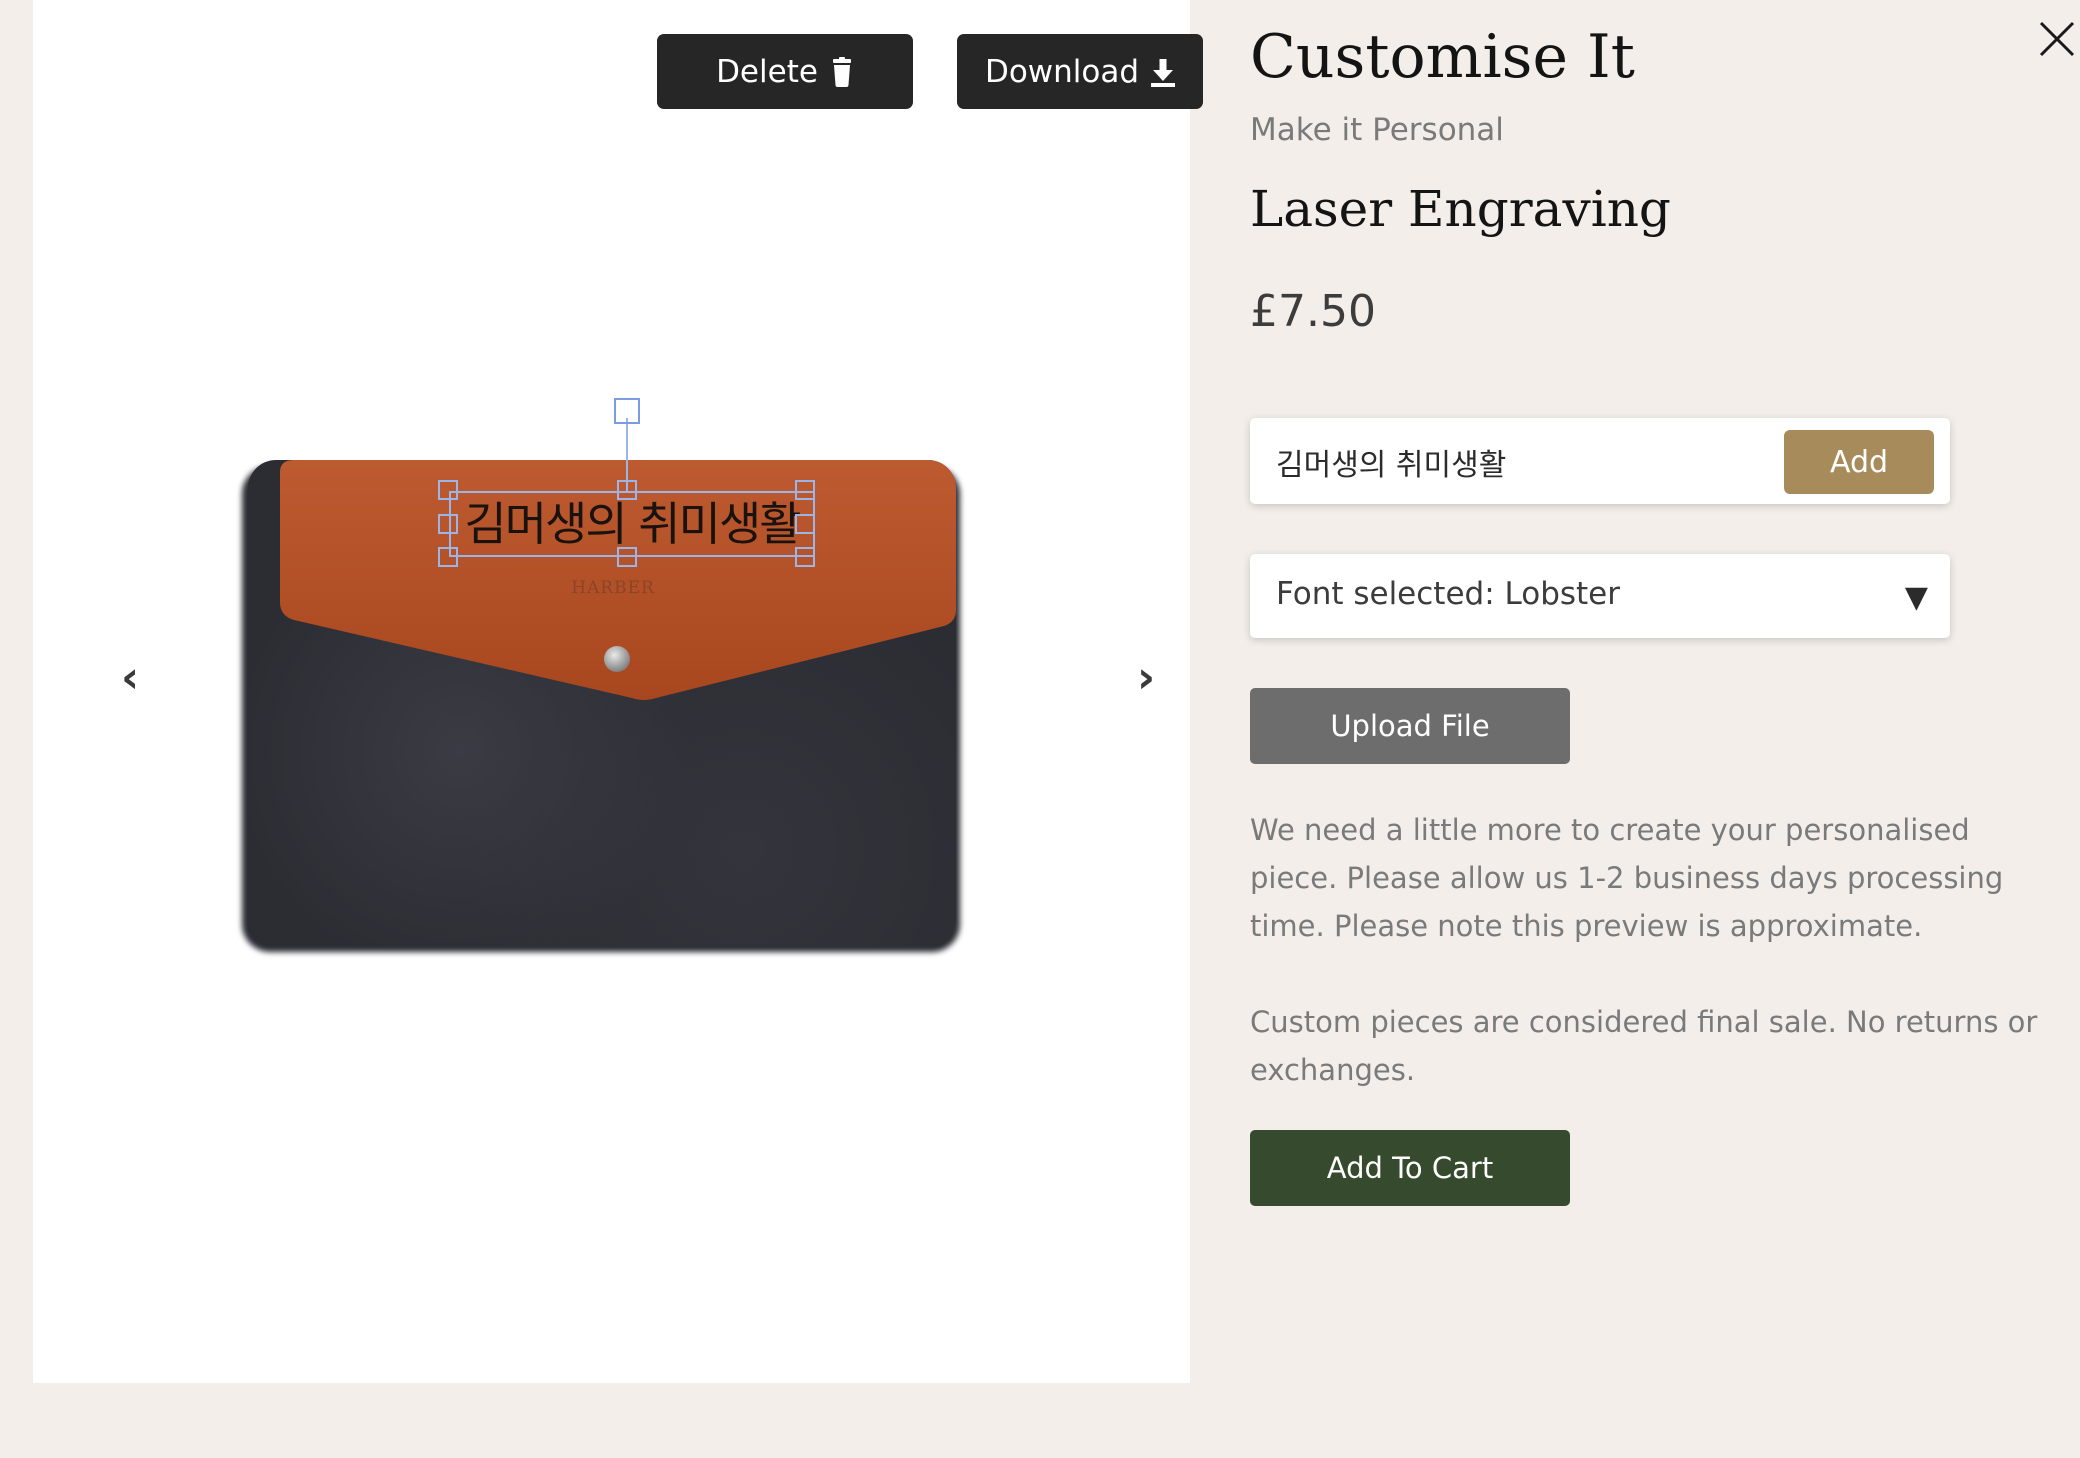 Image resolution: width=2080 pixels, height=1458 pixels. I want to click on engraving-text-field: Add, so click(1600, 461).